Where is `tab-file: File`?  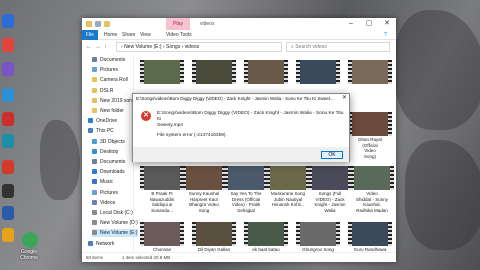 tab-file: File is located at coordinates (90, 35).